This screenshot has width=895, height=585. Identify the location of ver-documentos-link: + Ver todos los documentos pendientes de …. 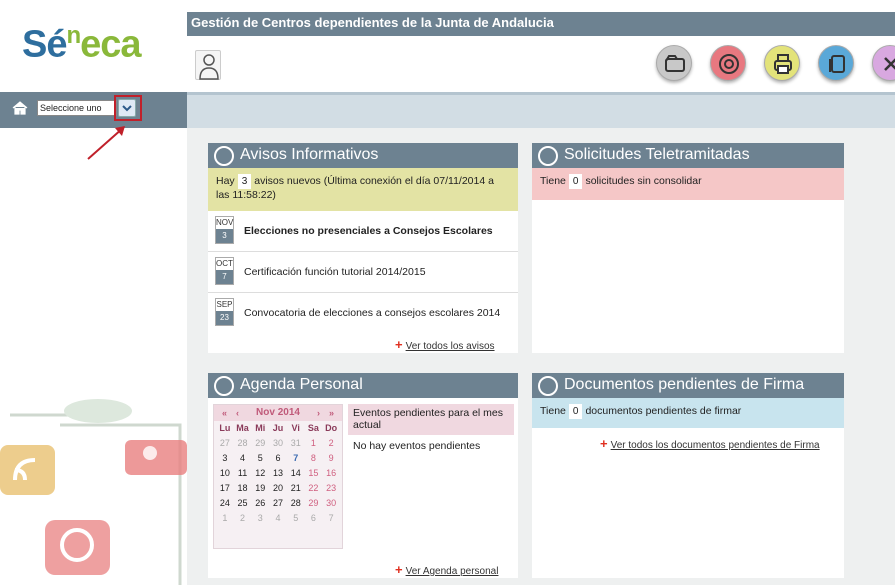
(710, 443).